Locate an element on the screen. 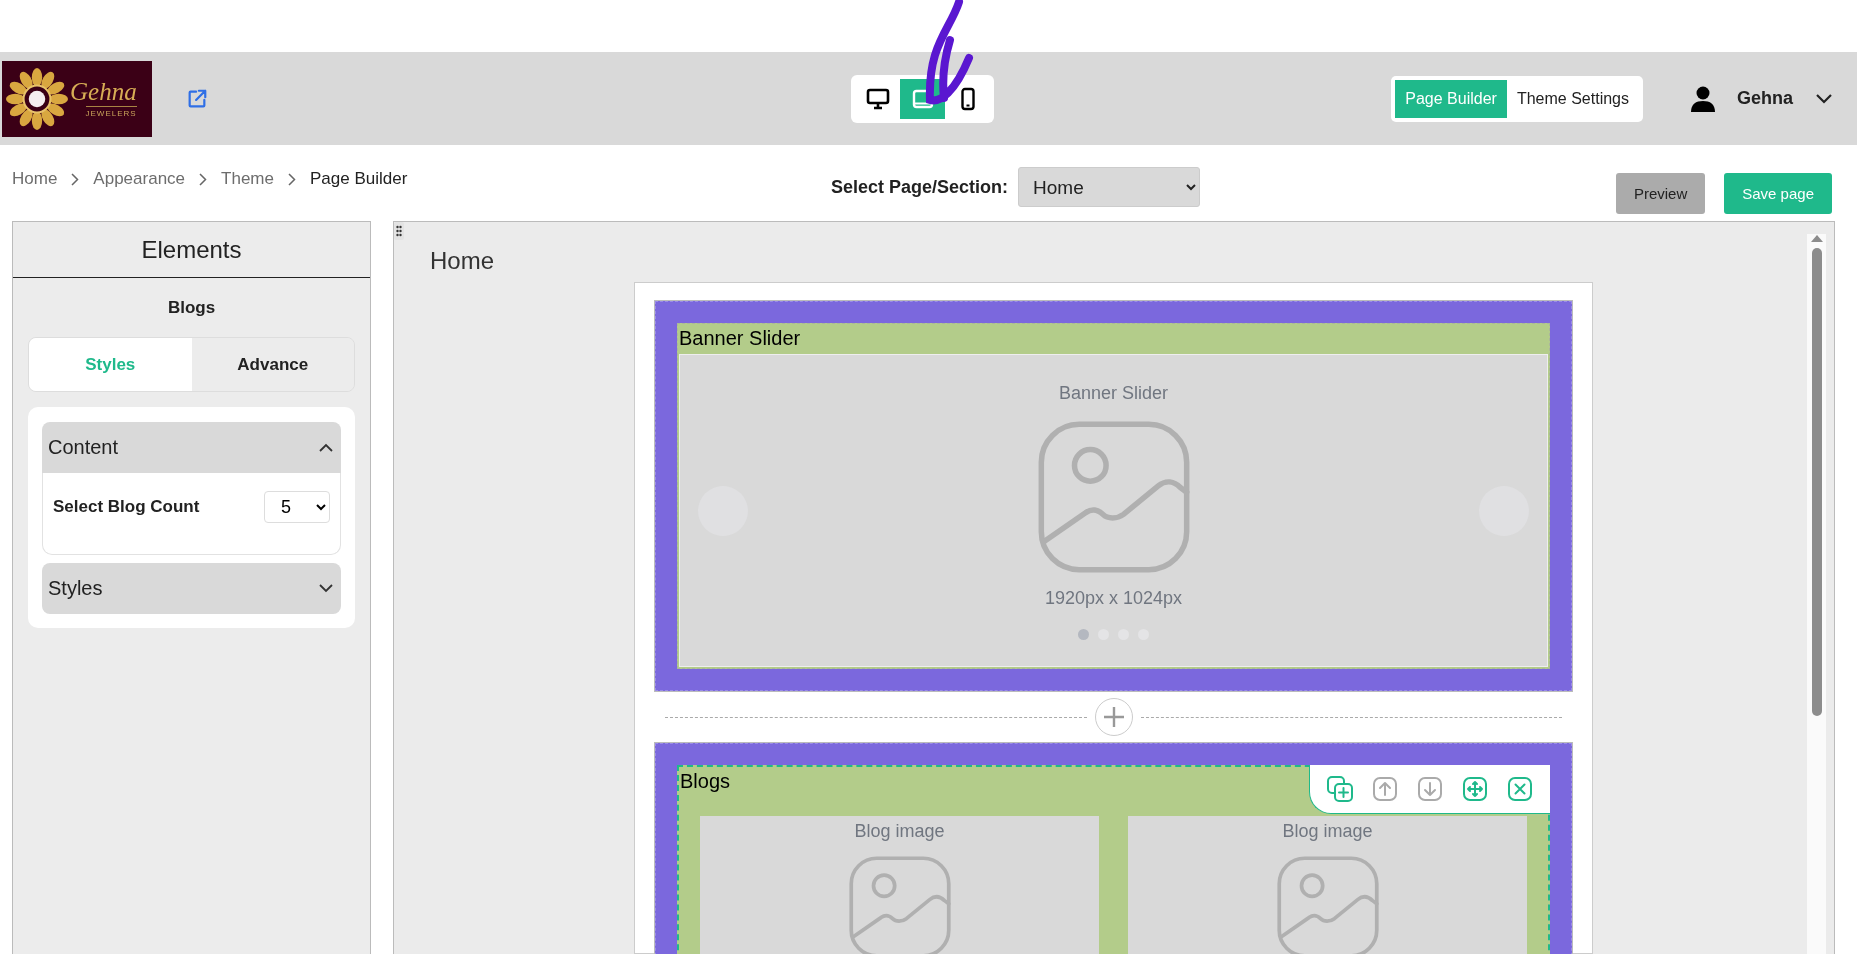 The width and height of the screenshot is (1857, 954). count-select: 5 is located at coordinates (297, 507).